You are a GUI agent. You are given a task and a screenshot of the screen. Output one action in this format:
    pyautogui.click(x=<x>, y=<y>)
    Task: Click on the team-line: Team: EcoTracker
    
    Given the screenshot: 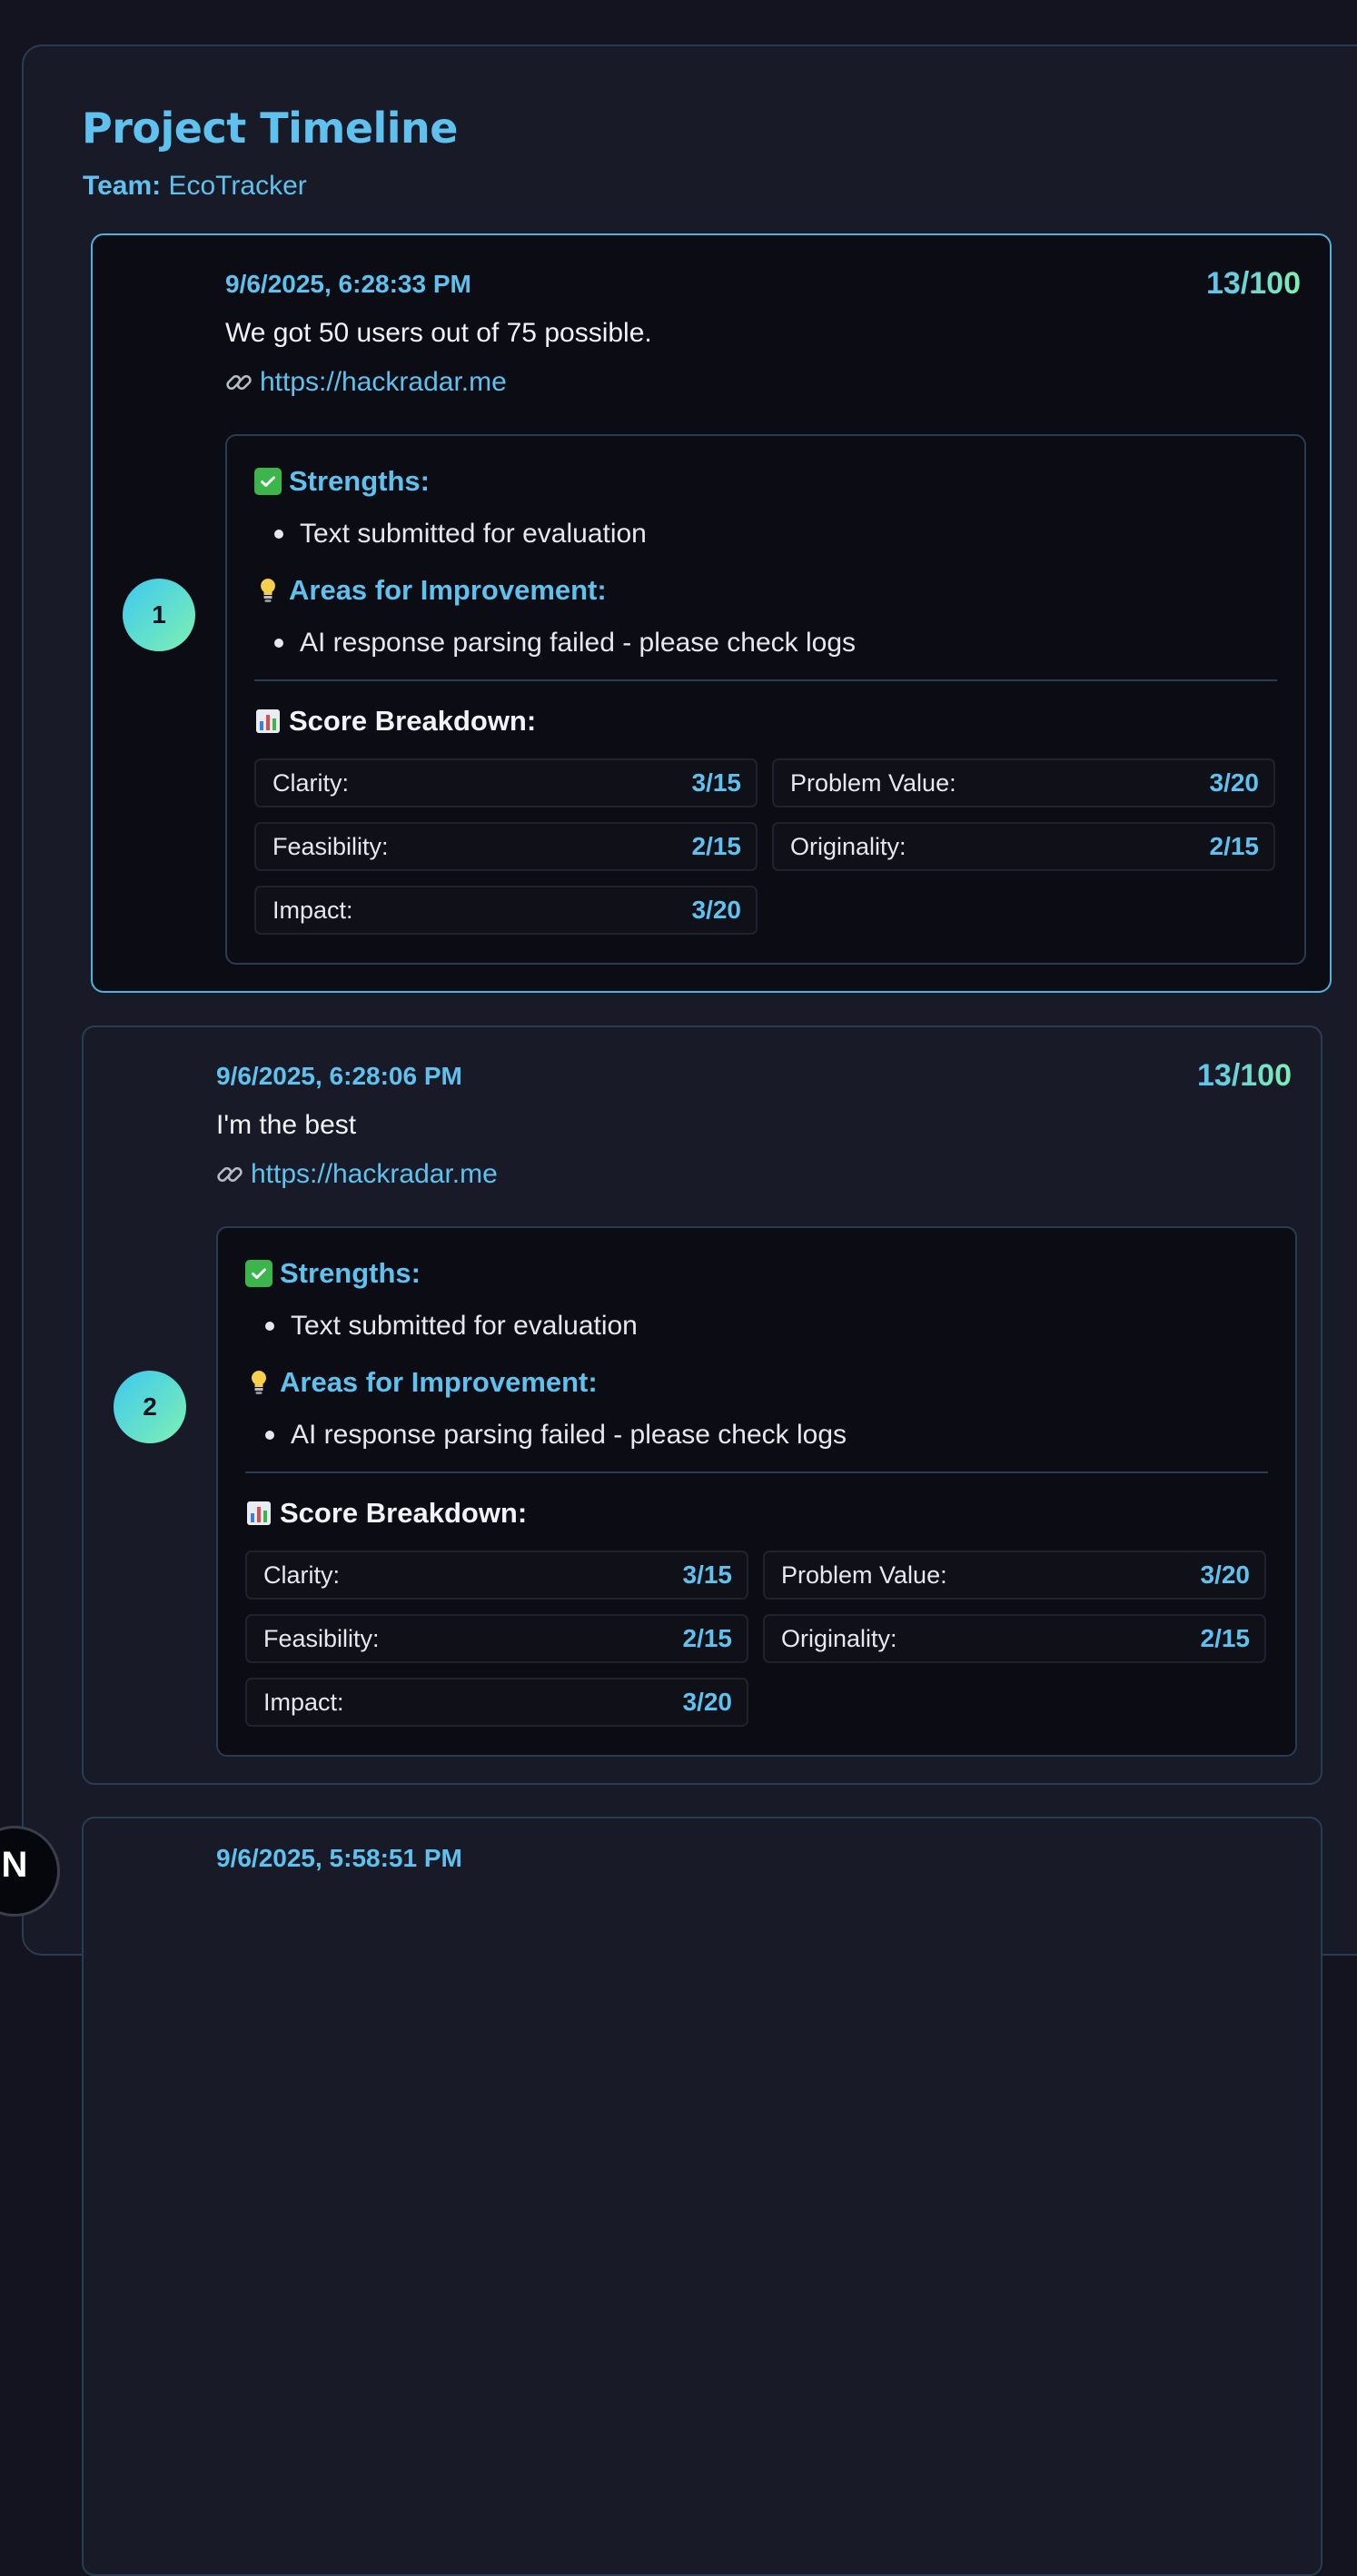 What is the action you would take?
    pyautogui.click(x=195, y=186)
    